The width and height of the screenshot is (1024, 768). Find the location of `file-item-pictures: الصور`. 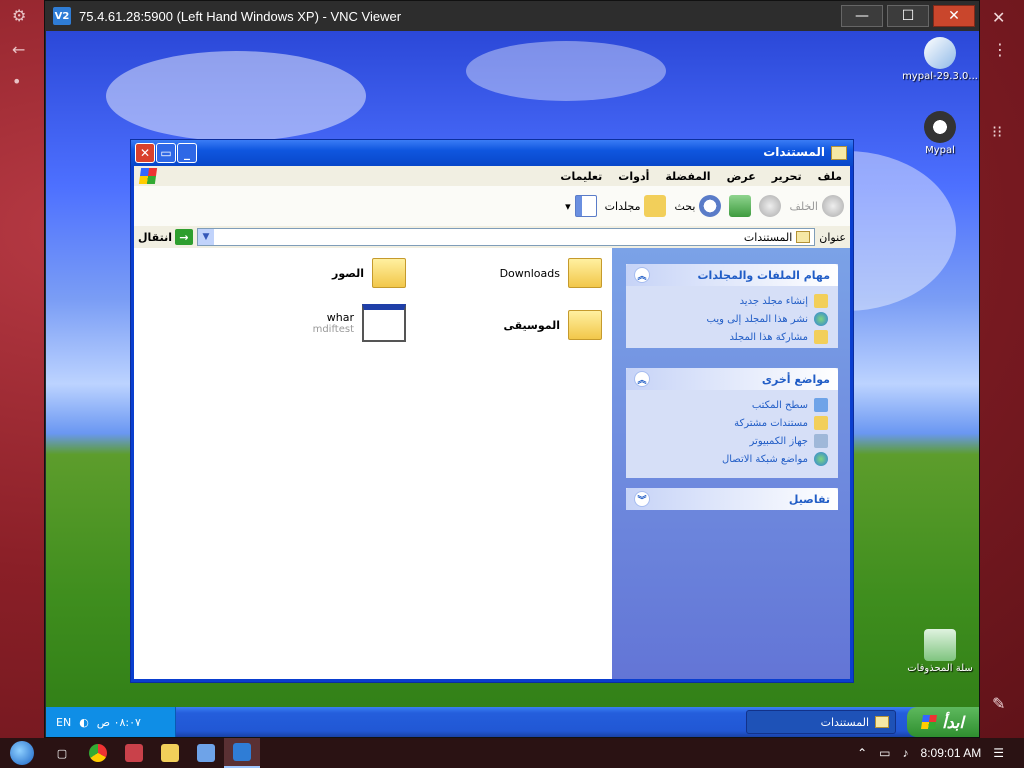

file-item-pictures: الصور is located at coordinates (369, 273).